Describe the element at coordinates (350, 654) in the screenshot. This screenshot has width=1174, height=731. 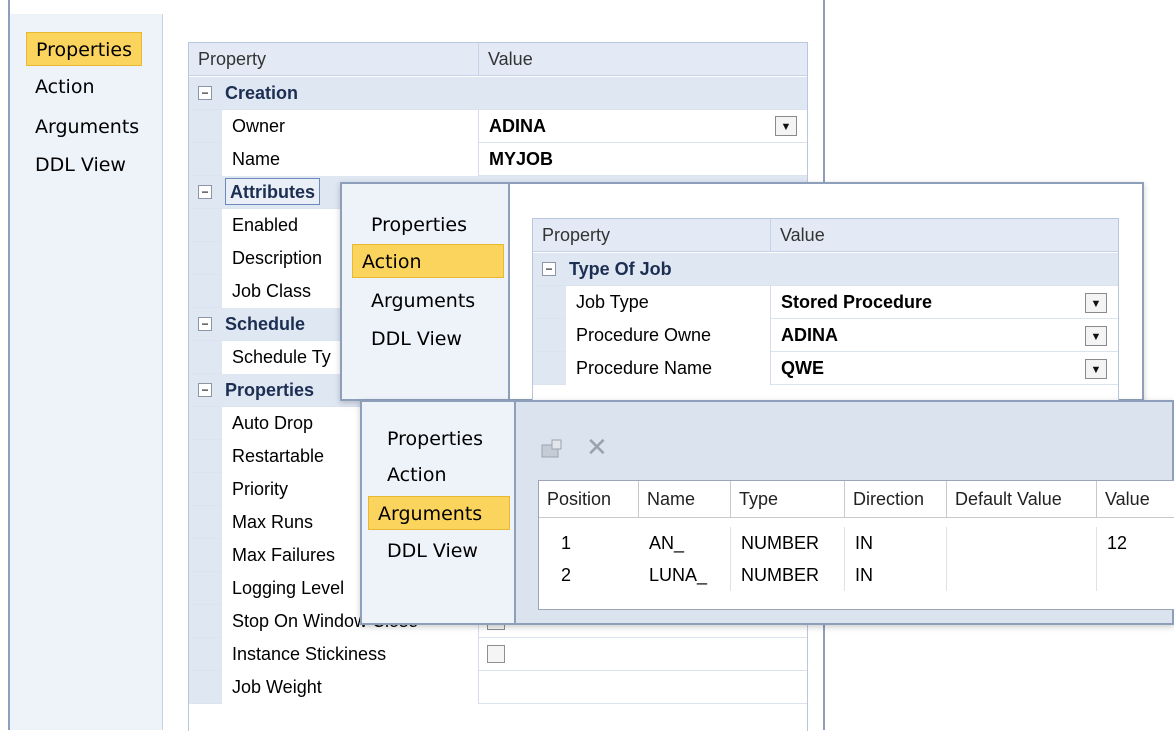
I see `property-label: Instance Stickiness` at that location.